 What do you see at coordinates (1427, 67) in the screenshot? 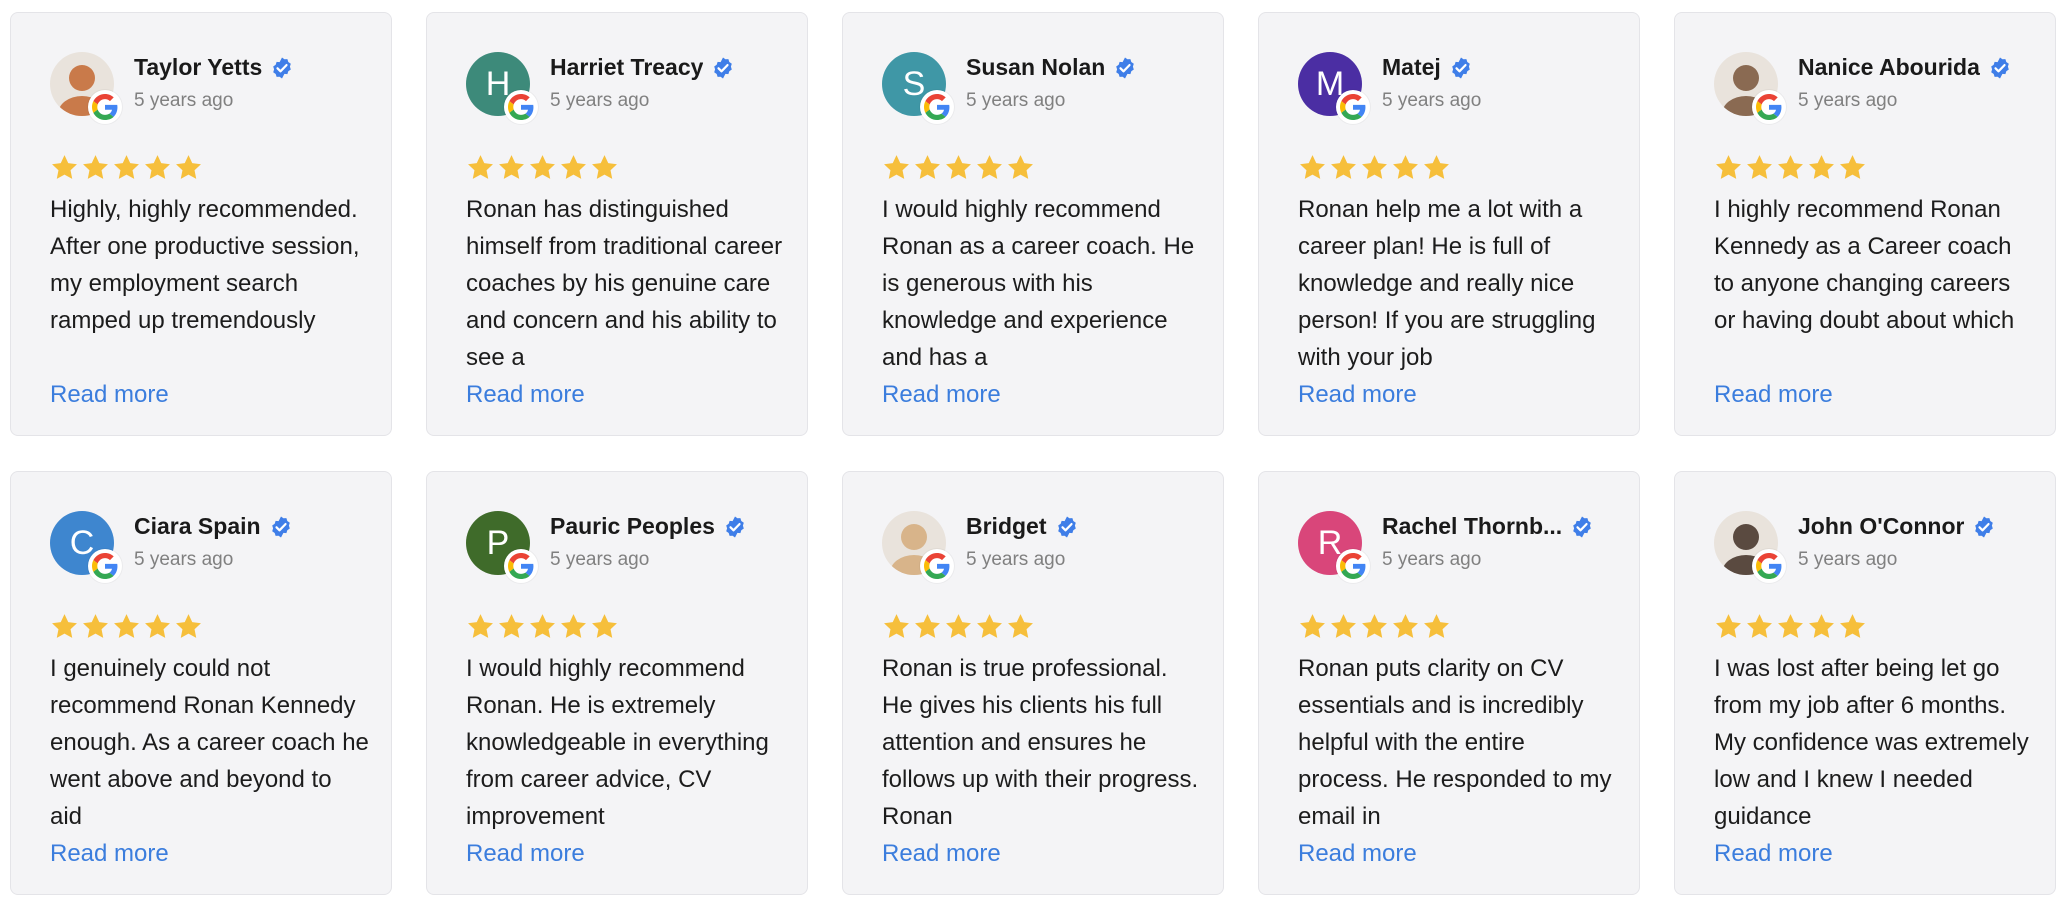
I see `reviewer-name-row: Matej` at bounding box center [1427, 67].